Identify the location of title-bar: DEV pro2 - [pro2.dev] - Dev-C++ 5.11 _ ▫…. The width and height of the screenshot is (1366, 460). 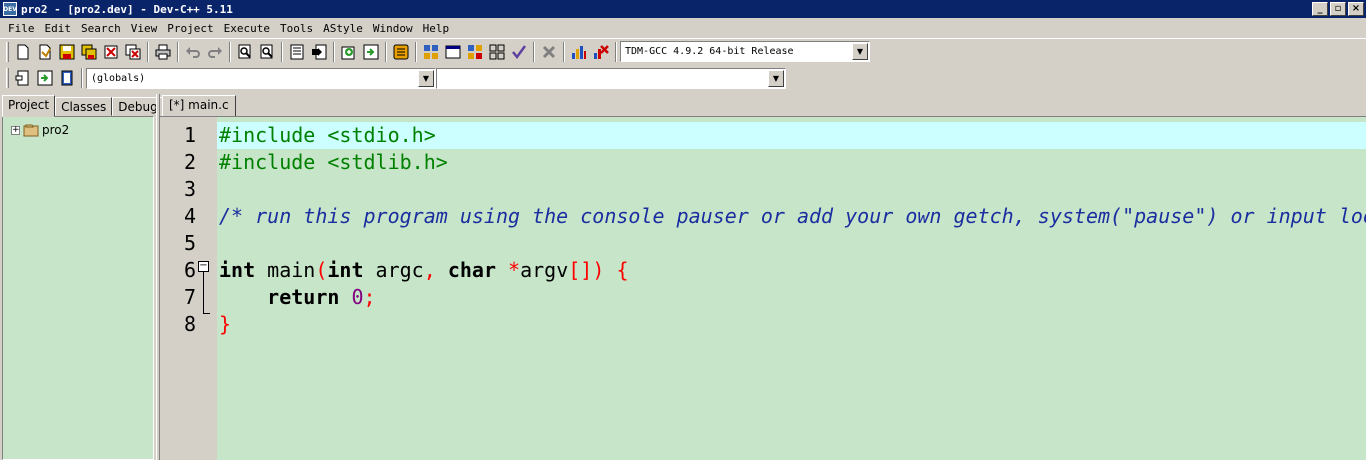
(683, 9).